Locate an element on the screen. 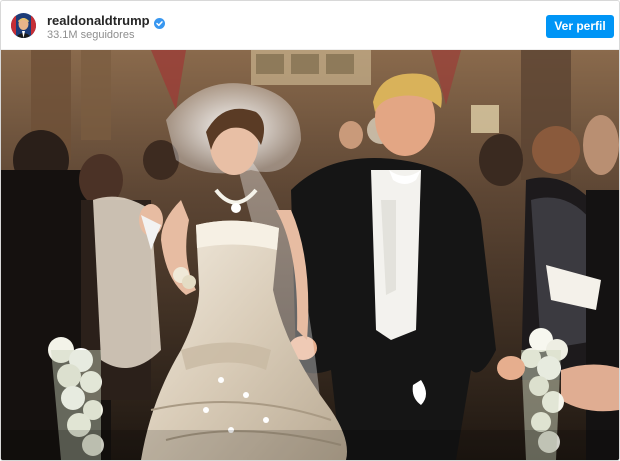 This screenshot has width=620, height=461. view-profile-button: Ver perfil is located at coordinates (580, 26).